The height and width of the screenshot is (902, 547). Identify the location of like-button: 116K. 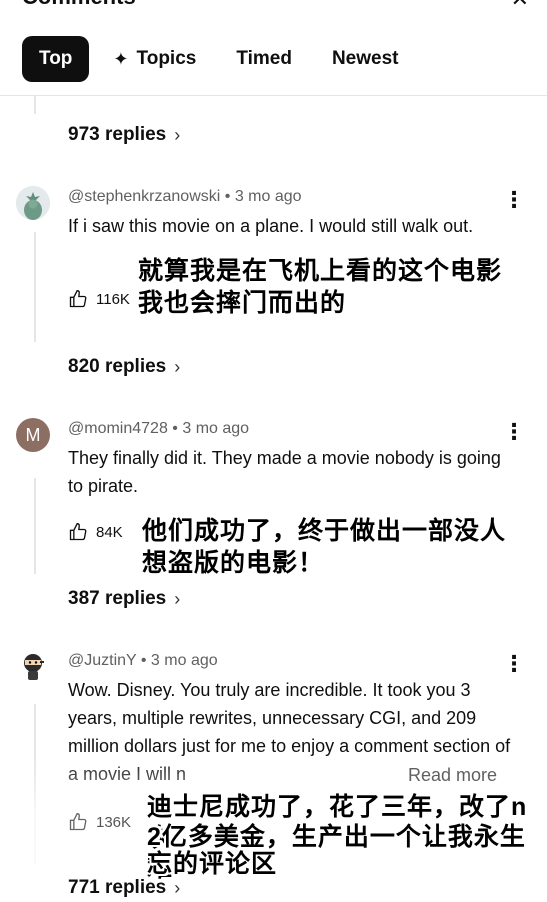
(99, 299).